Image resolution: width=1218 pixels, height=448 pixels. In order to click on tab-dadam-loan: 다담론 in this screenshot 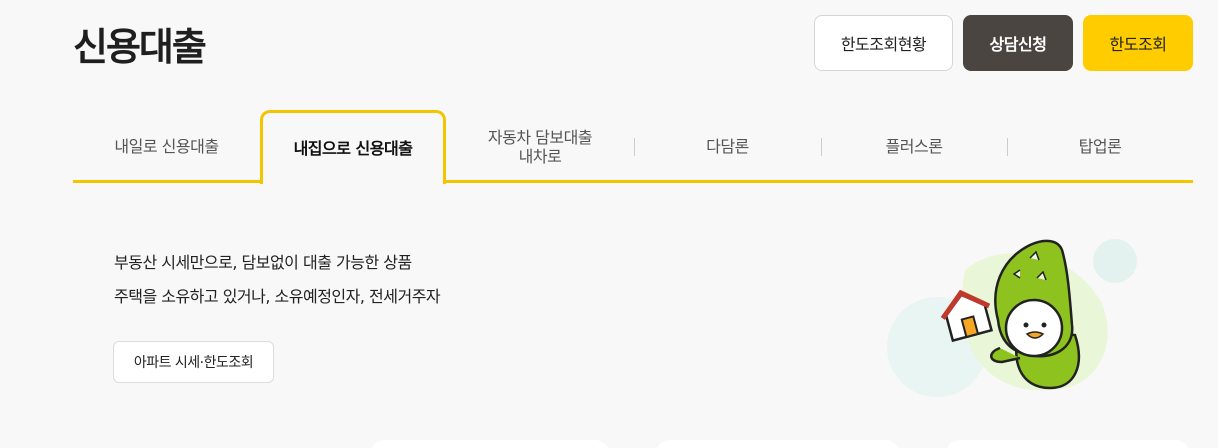, I will do `click(727, 146)`.